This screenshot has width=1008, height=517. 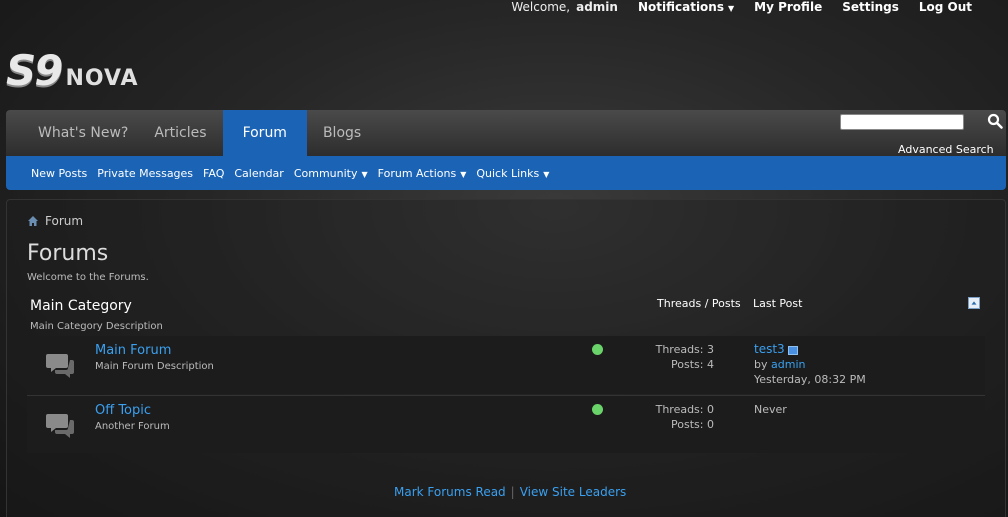 What do you see at coordinates (597, 7) in the screenshot?
I see `username: admin` at bounding box center [597, 7].